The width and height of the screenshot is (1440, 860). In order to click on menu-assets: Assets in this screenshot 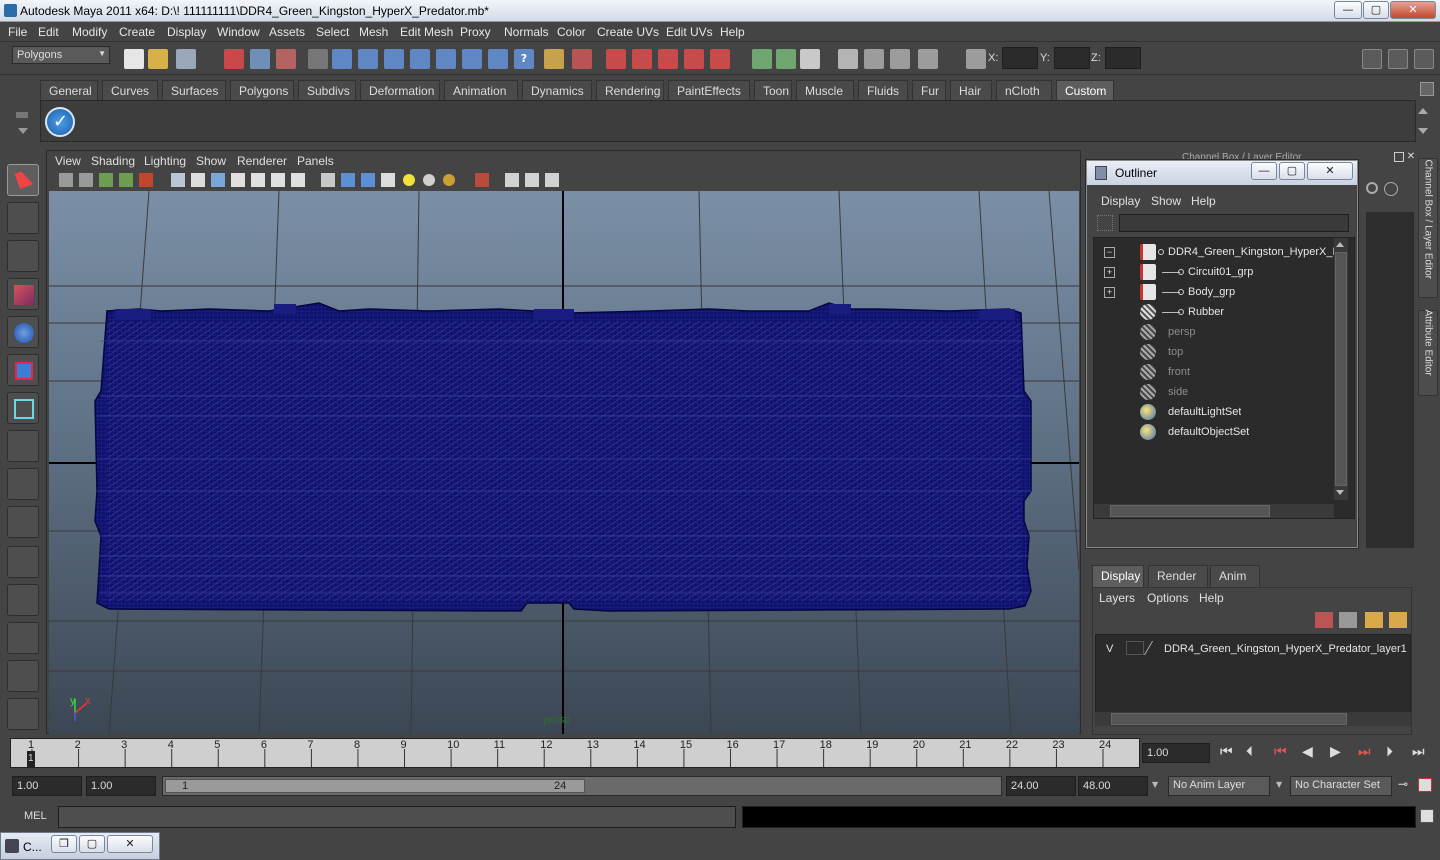, I will do `click(287, 32)`.